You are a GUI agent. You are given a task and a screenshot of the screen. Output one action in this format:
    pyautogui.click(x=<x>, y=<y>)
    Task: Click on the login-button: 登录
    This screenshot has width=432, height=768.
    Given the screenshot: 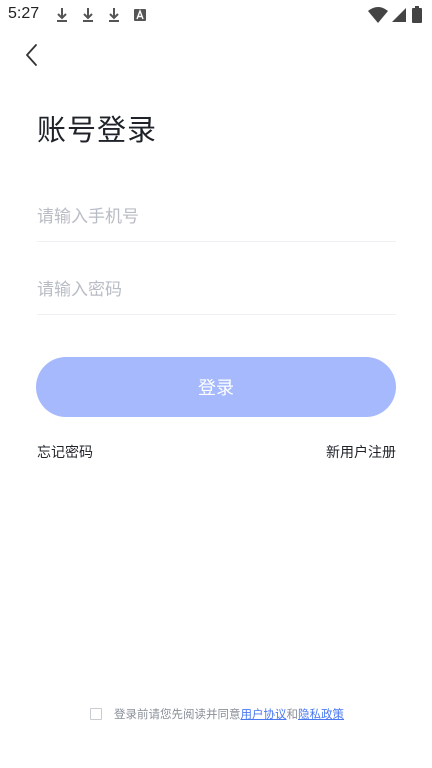 What is the action you would take?
    pyautogui.click(x=216, y=387)
    